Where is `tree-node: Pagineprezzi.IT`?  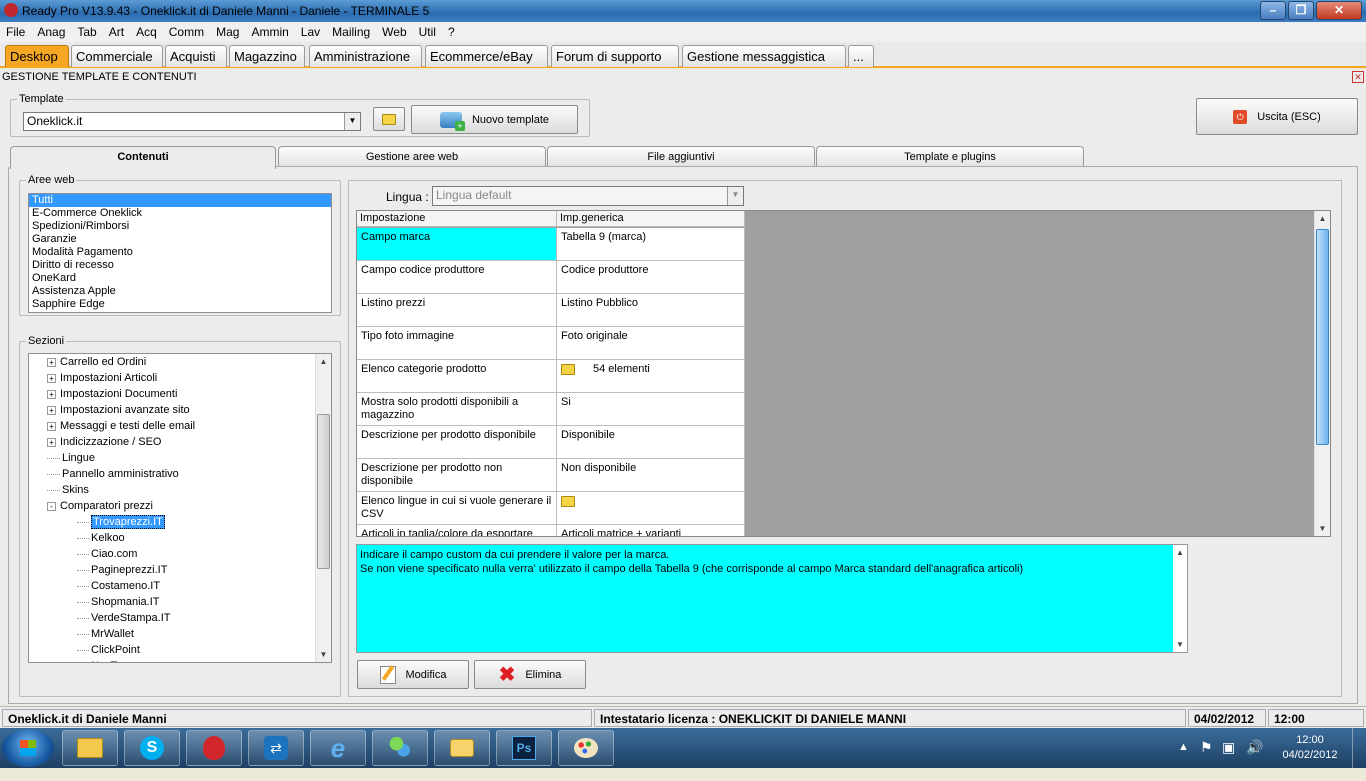
tree-node: Pagineprezzi.IT is located at coordinates (122, 572).